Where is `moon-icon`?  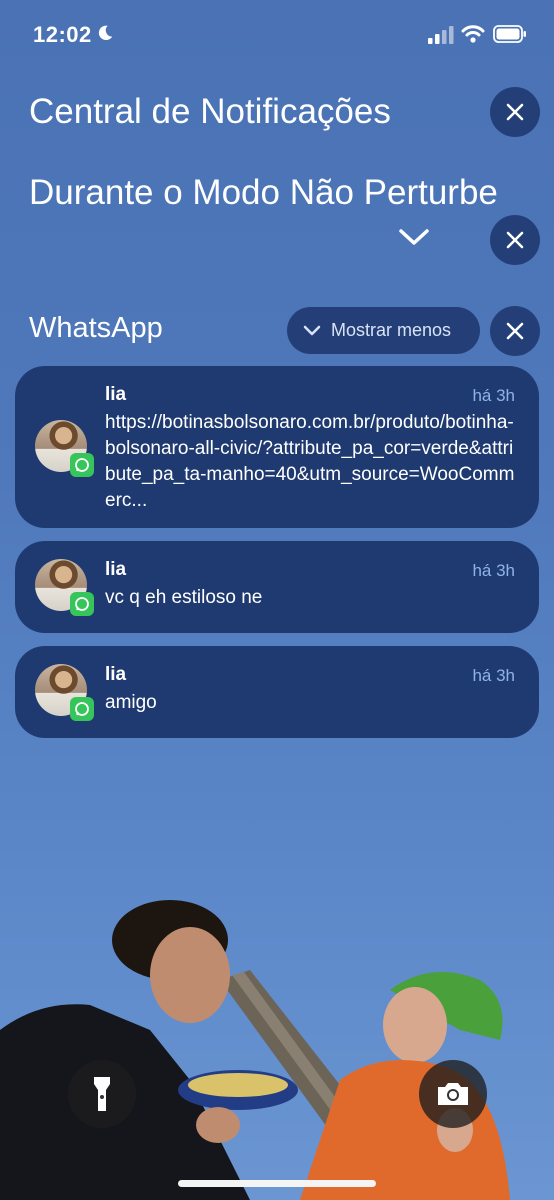 moon-icon is located at coordinates (105, 33).